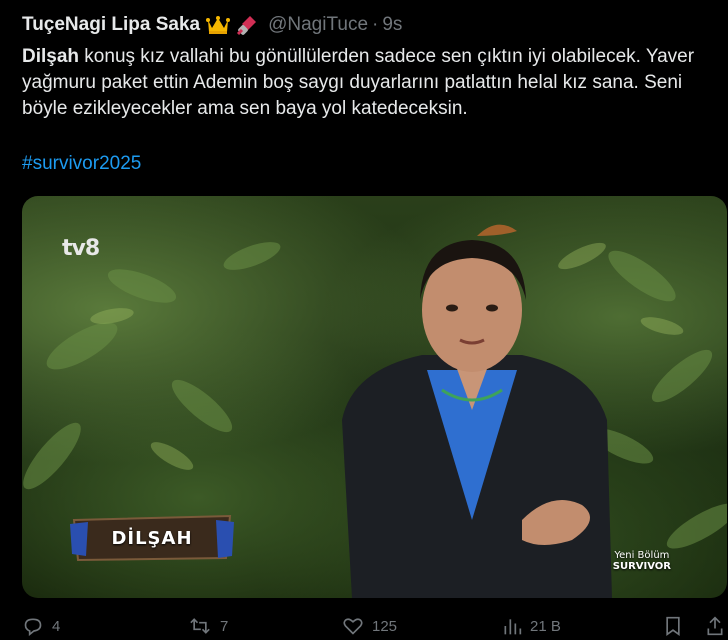  Describe the element at coordinates (641, 566) in the screenshot. I see `show-tag-line2: SURVIVOR` at that location.